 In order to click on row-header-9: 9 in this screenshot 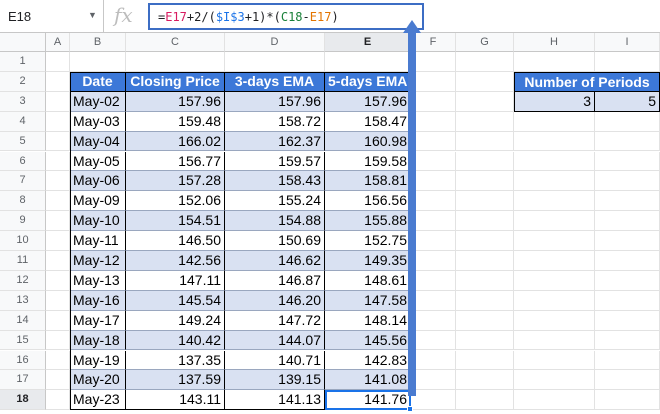, I will do `click(23, 221)`.